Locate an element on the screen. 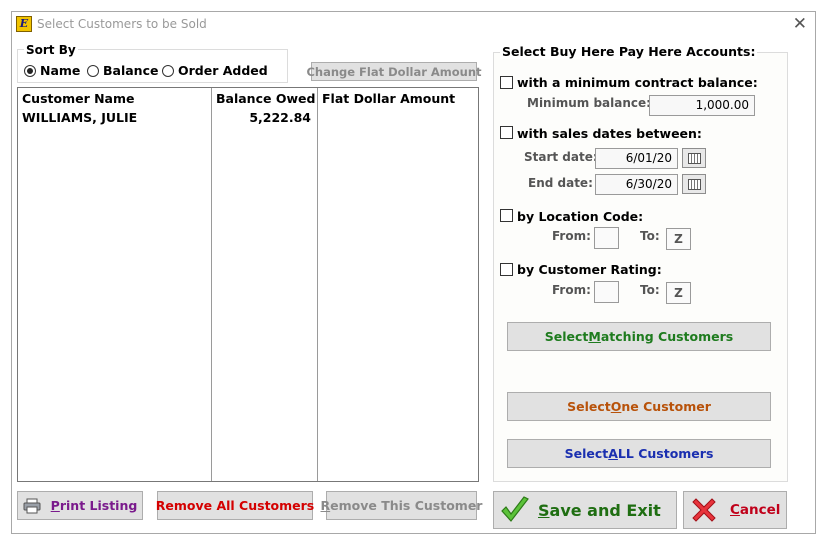  title-bar: E Select Customers to be Sold ✕ is located at coordinates (413, 24).